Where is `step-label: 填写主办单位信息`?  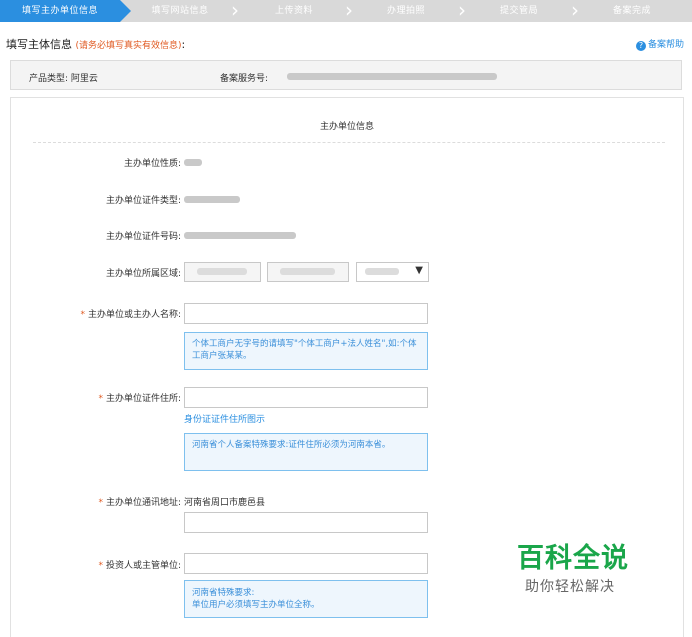 step-label: 填写主办单位信息 is located at coordinates (59, 11).